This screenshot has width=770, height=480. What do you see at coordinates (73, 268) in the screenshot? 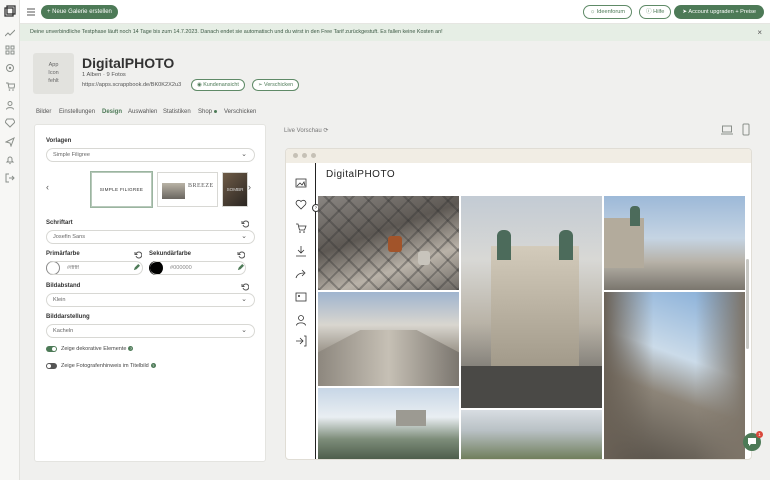
I see `primary-color-value: #ffffff` at bounding box center [73, 268].